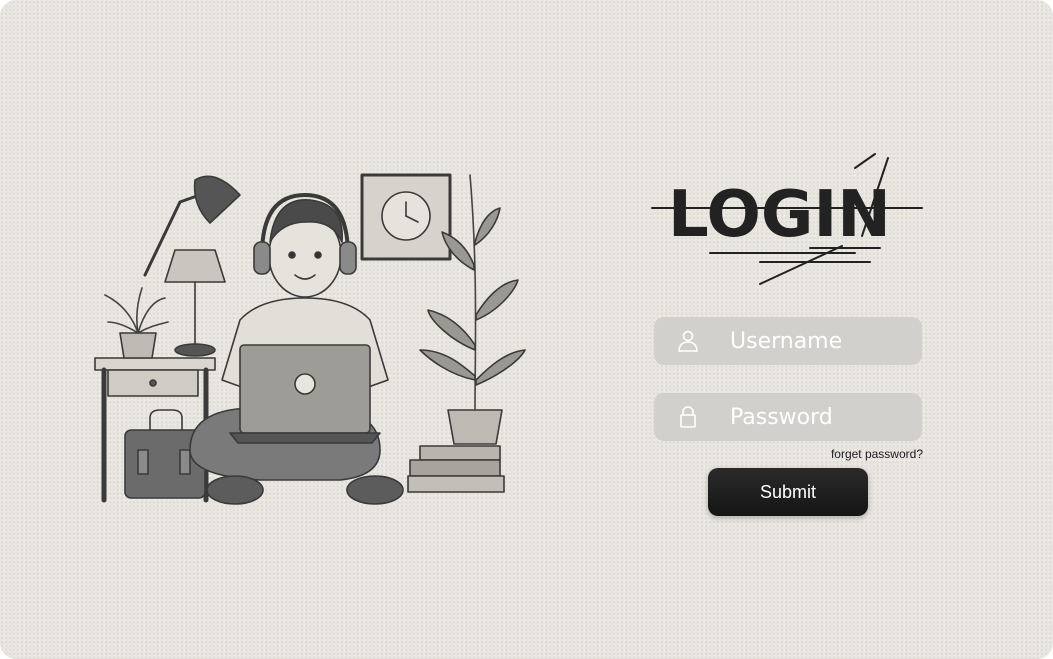  I want to click on user-icon, so click(688, 341).